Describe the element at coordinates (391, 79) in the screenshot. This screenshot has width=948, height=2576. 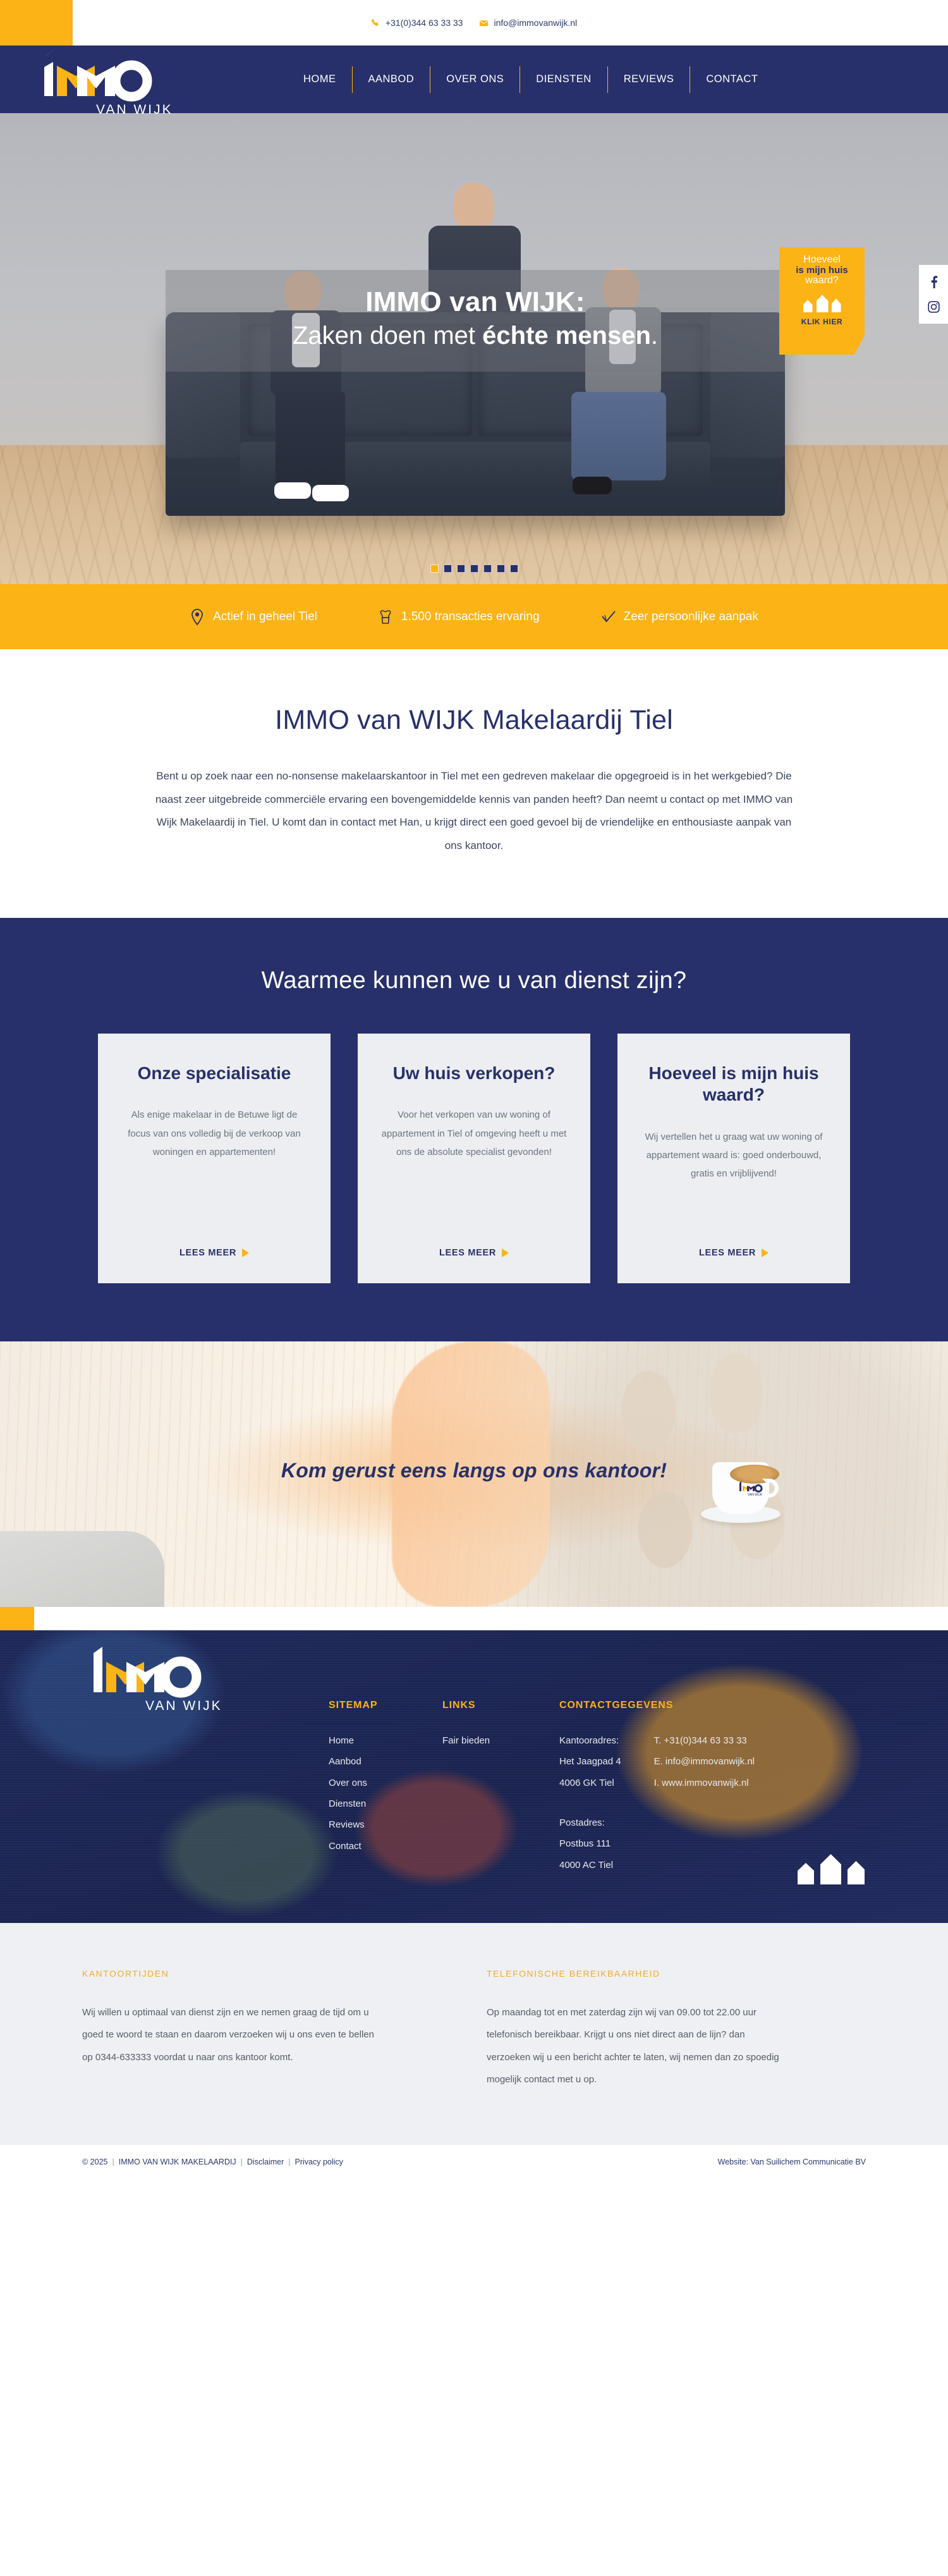
I see `nav-item-aanbod: AANBOD` at that location.